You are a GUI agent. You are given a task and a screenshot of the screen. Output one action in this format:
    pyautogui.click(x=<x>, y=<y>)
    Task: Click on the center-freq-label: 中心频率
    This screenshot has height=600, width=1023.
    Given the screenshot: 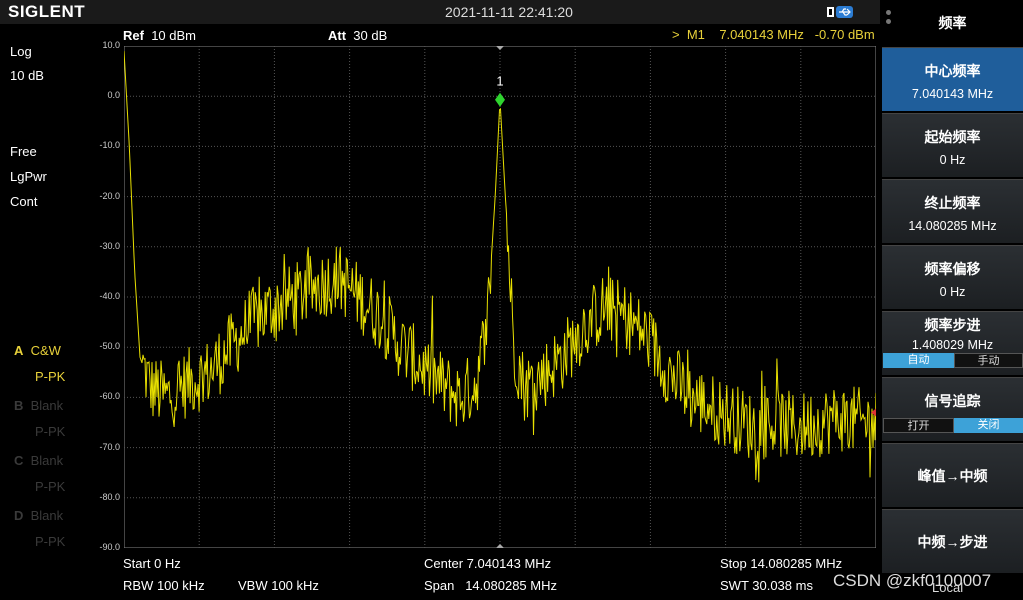 What is the action you would take?
    pyautogui.click(x=952, y=71)
    